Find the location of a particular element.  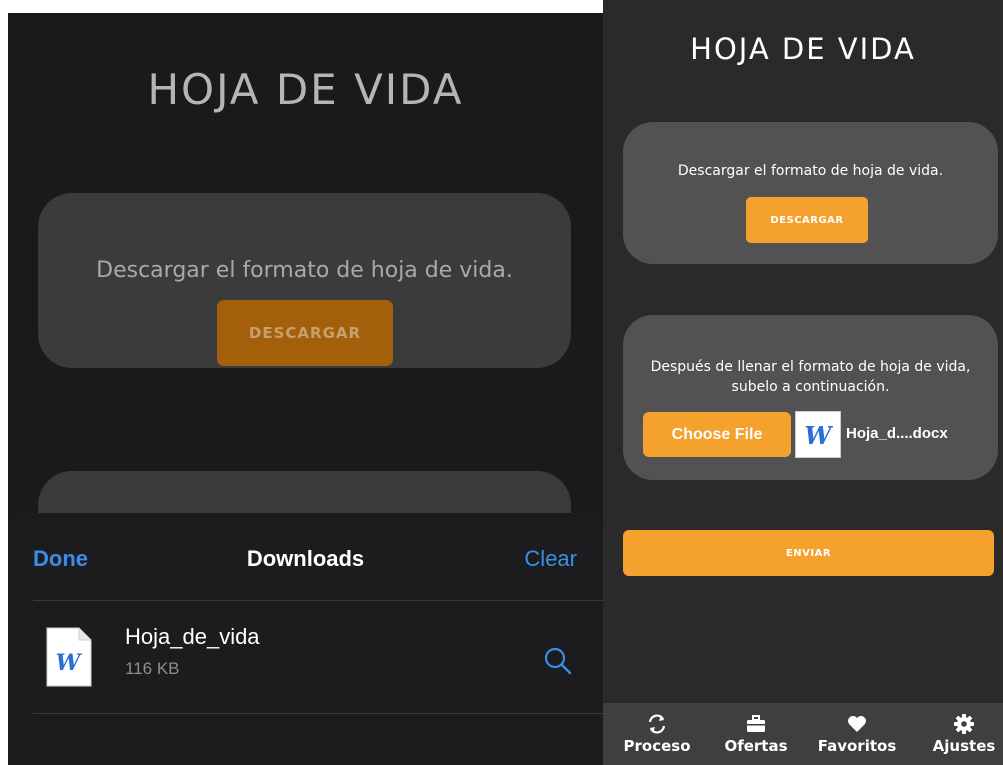

tab-ajustes: Ajustes is located at coordinates (964, 734).